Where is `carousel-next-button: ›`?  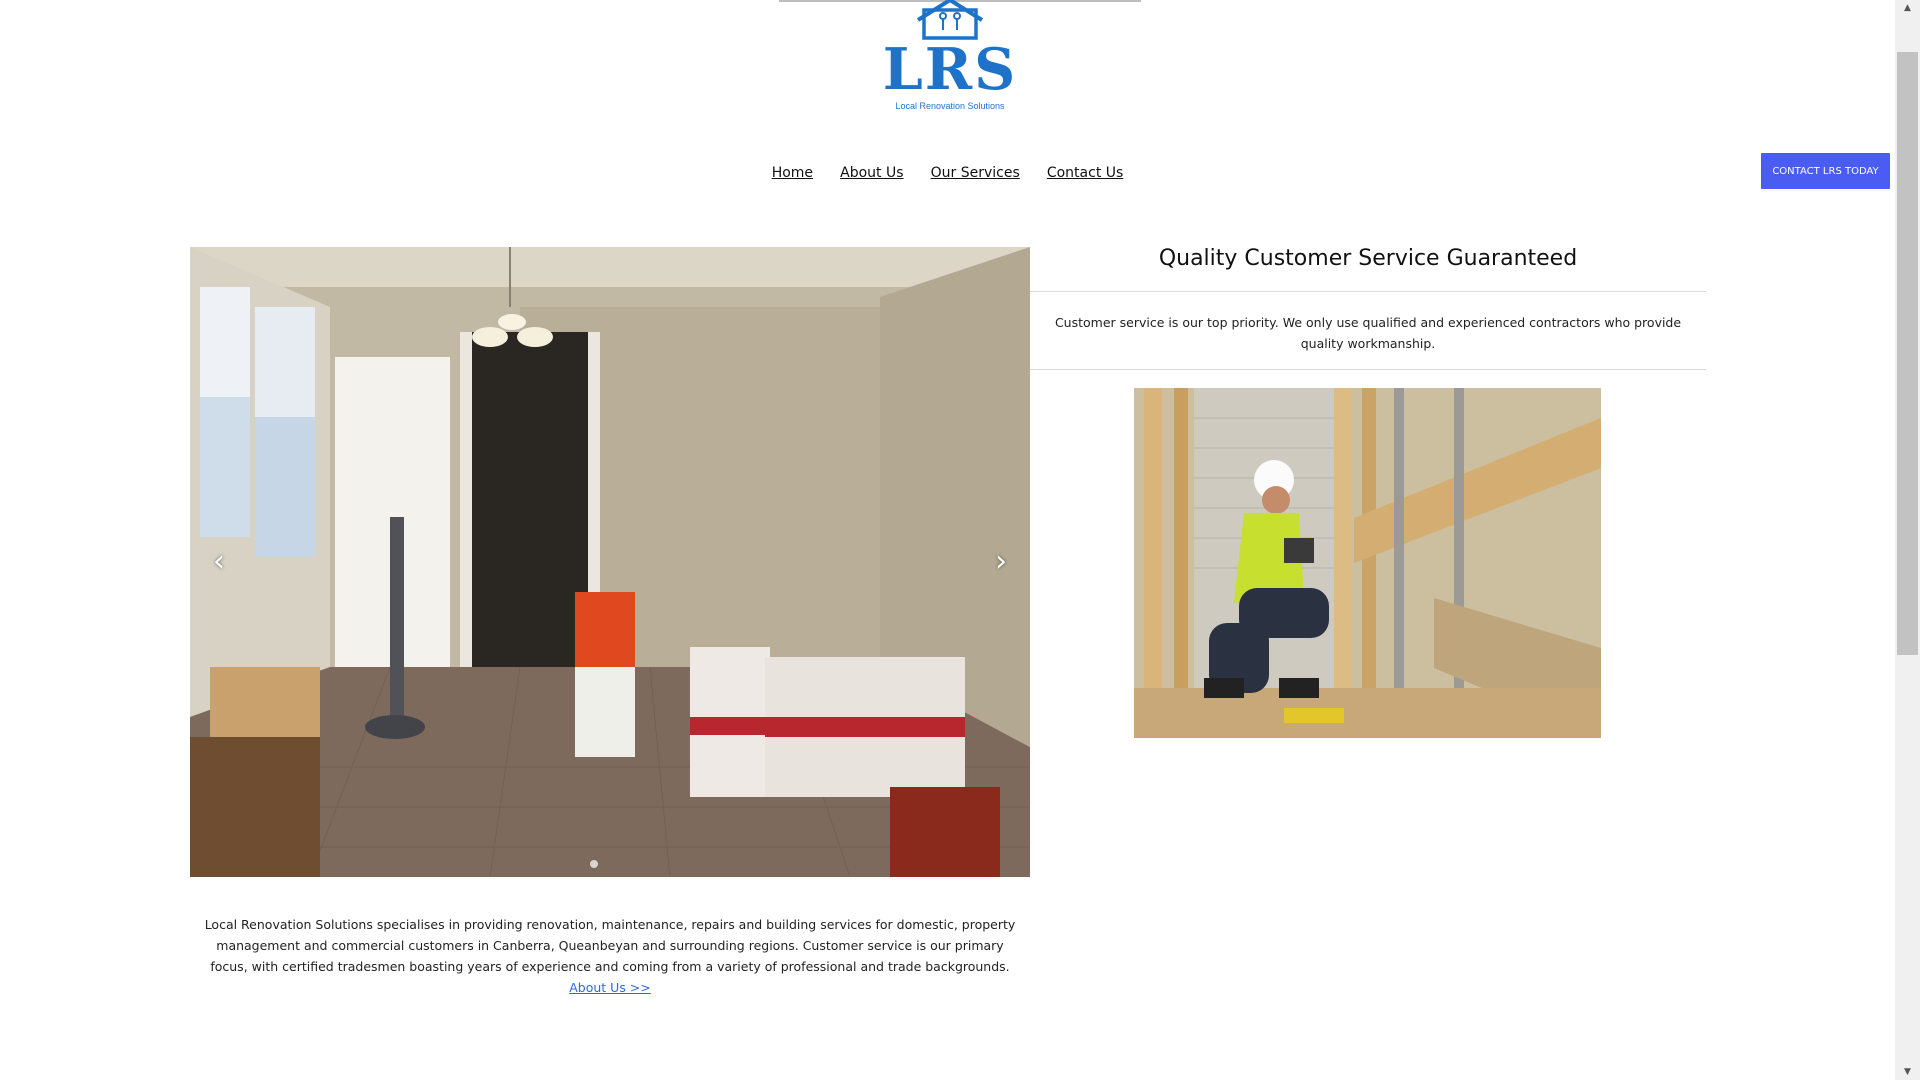
carousel-next-button: › is located at coordinates (1001, 561).